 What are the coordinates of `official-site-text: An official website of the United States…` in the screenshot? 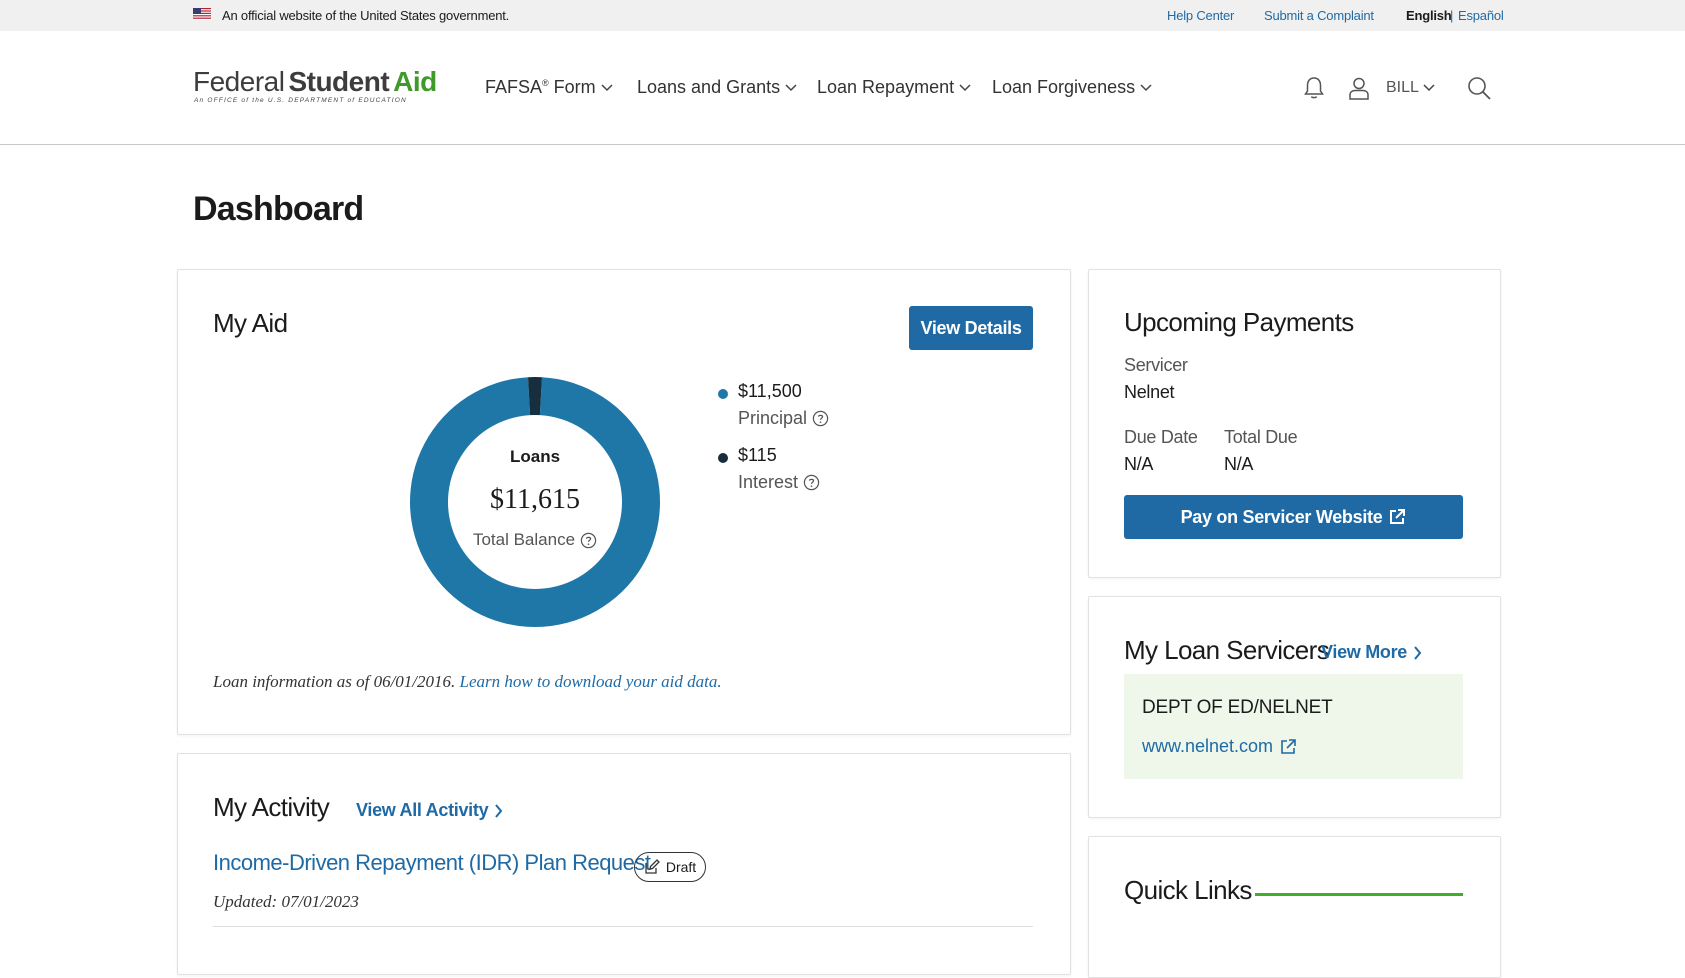 It's located at (366, 15).